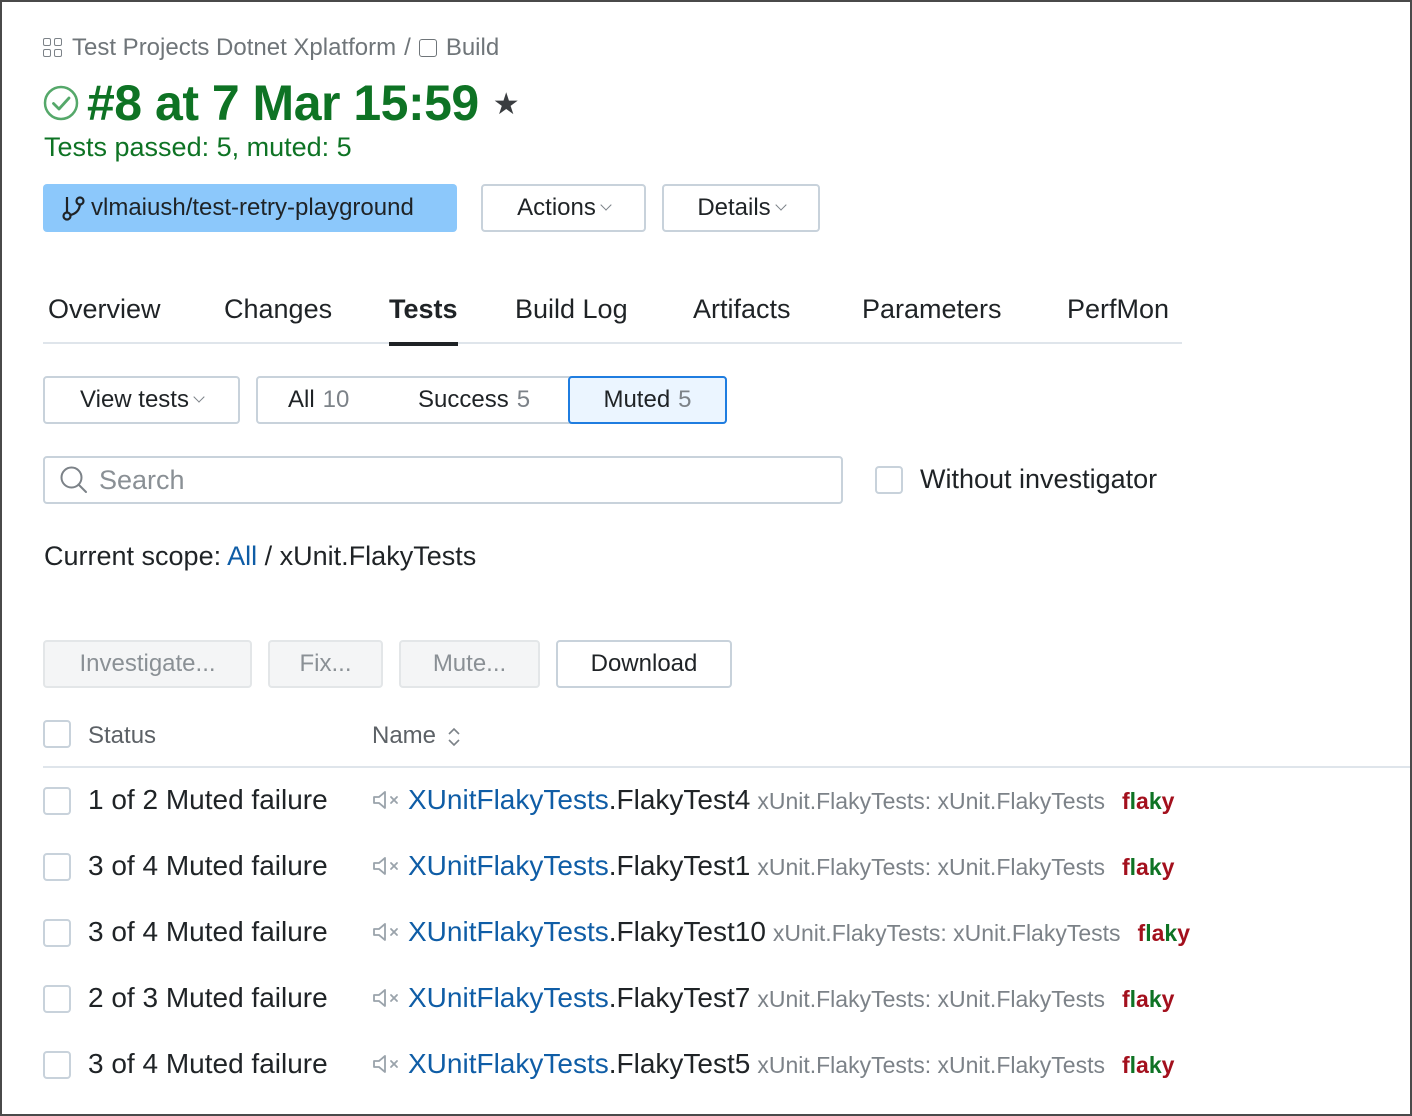 The width and height of the screenshot is (1412, 1116). I want to click on search-icon, so click(73, 479).